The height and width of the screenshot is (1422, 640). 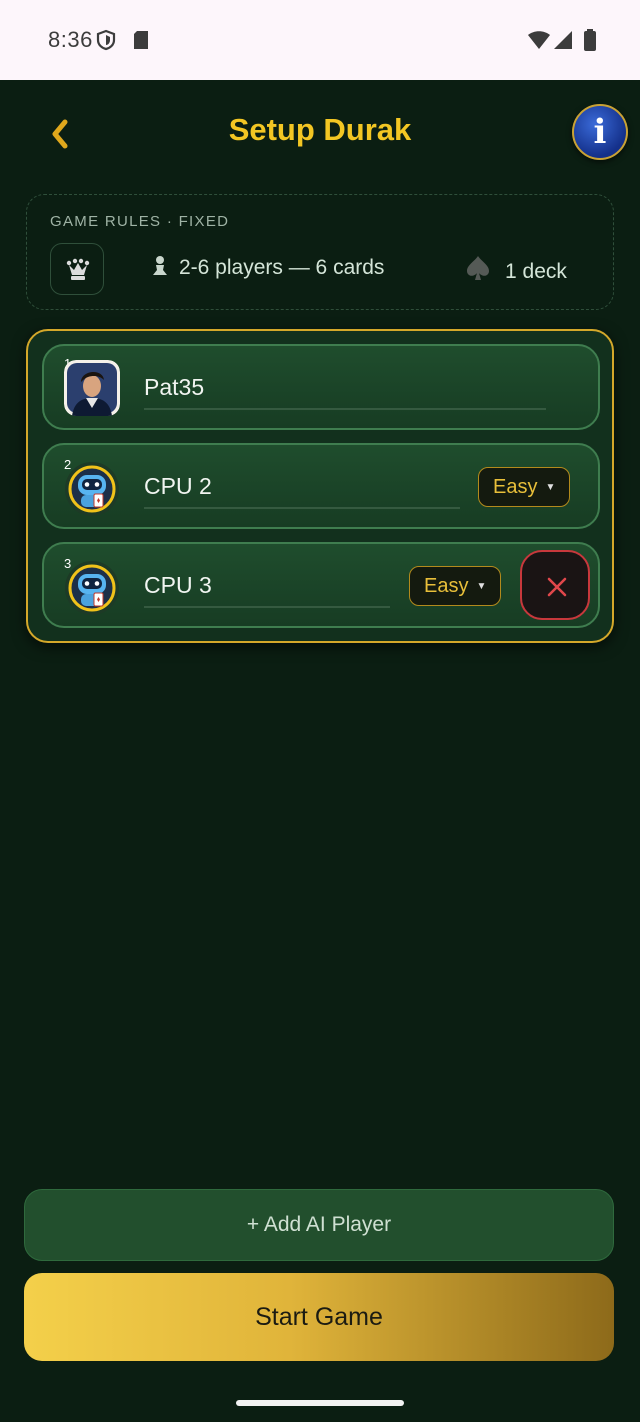 I want to click on shield-icon, so click(x=106, y=42).